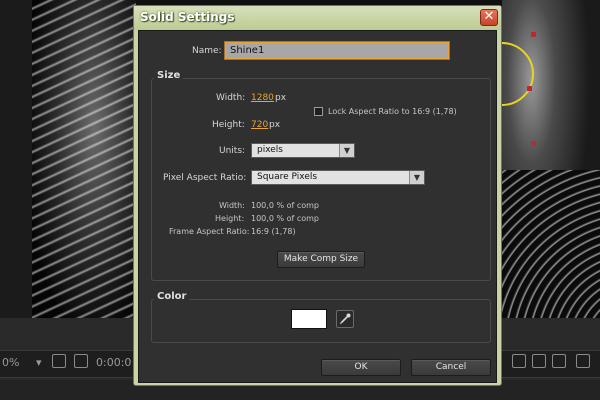 This screenshot has width=600, height=400. I want to click on info-width-value: 100,0 % of comp, so click(285, 205).